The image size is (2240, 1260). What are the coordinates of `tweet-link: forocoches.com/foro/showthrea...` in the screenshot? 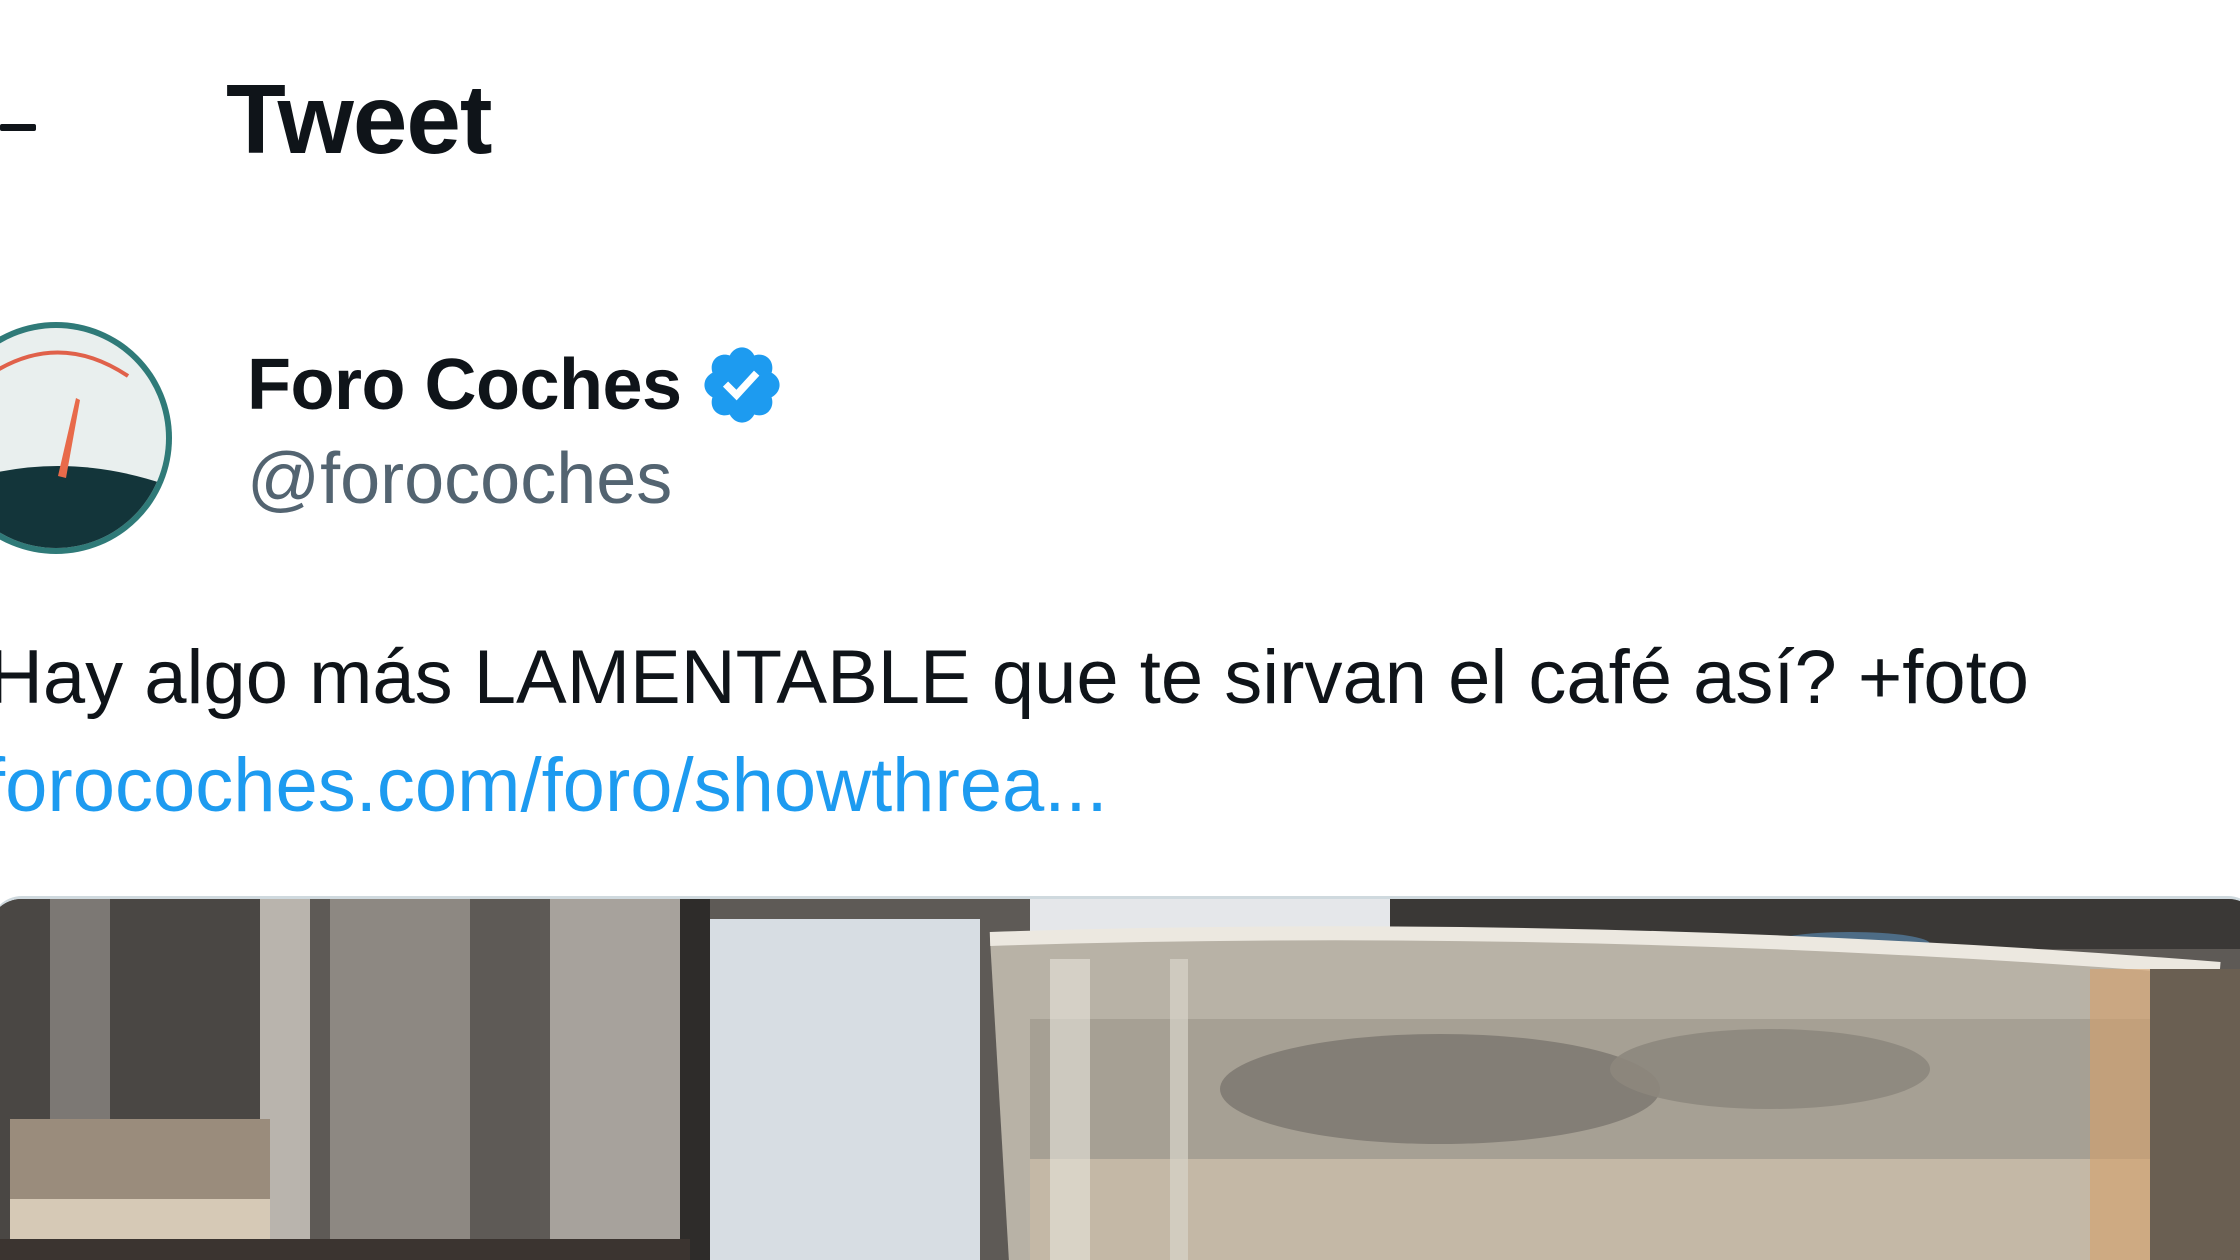 It's located at (554, 786).